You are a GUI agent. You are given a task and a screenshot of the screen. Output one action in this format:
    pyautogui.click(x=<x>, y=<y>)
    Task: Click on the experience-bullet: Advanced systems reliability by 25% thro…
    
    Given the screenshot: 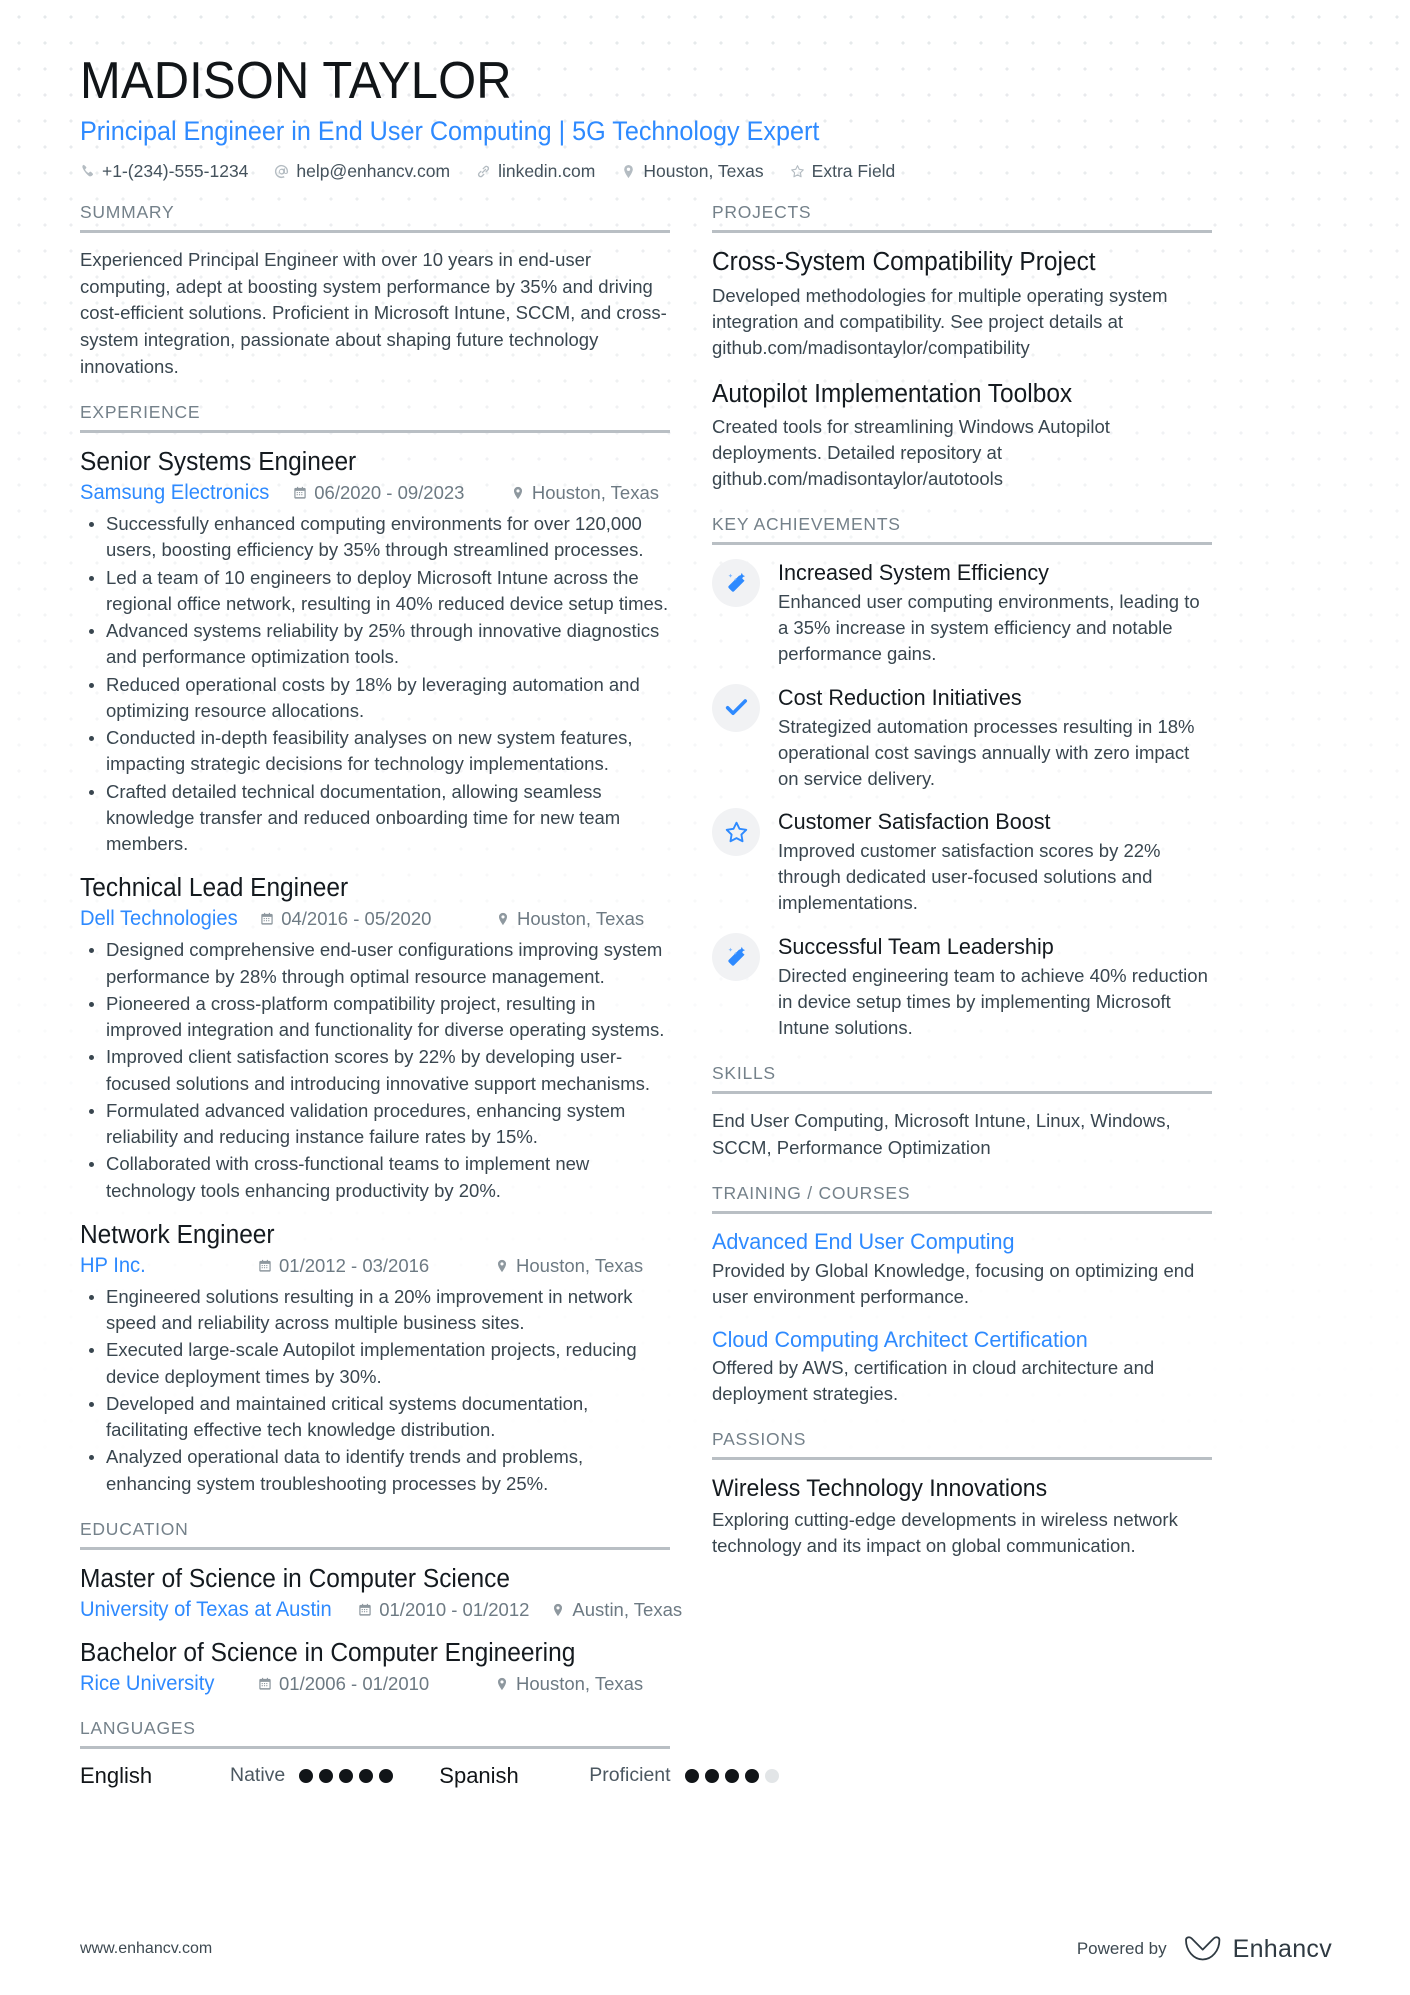 What is the action you would take?
    pyautogui.click(x=375, y=644)
    